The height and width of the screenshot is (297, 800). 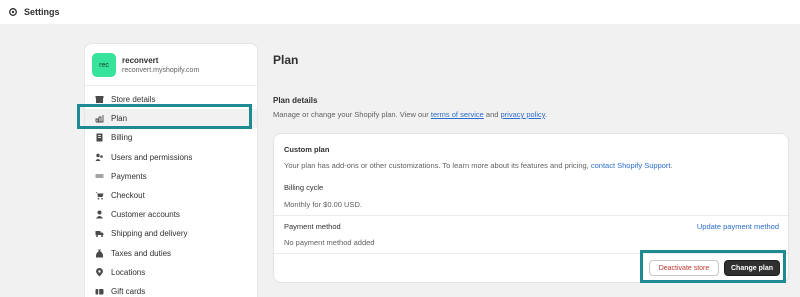 I want to click on gear-icon, so click(x=13, y=12).